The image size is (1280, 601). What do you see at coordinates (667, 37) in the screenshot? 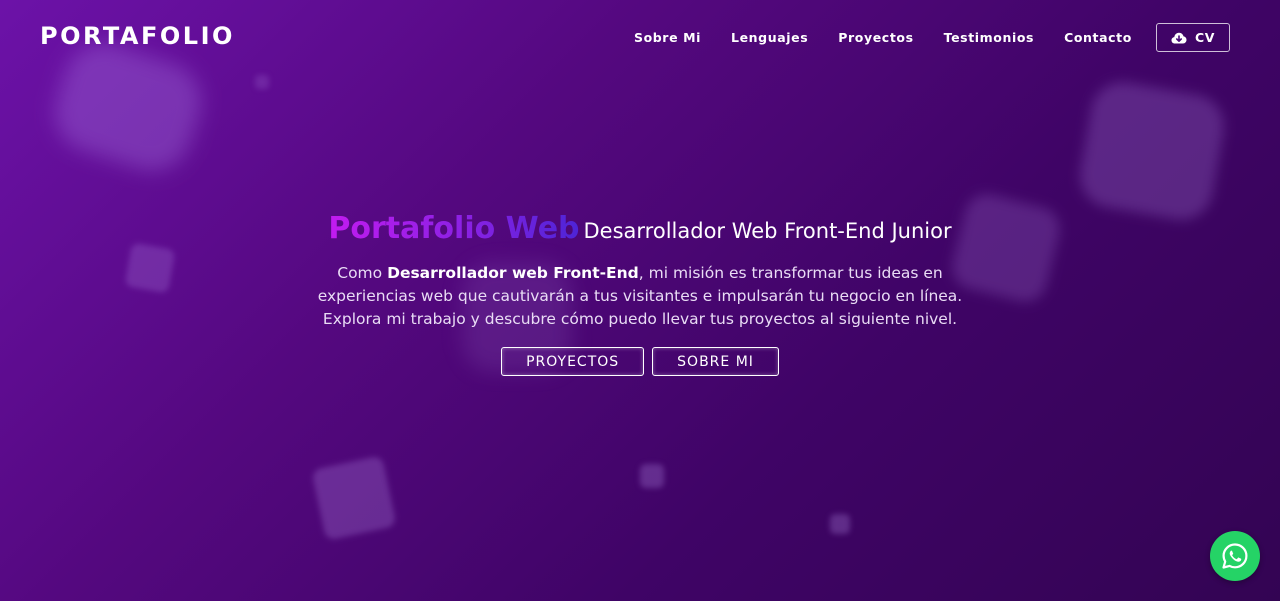
I see `nav-link-sobre-mi: Sobre Mi` at bounding box center [667, 37].